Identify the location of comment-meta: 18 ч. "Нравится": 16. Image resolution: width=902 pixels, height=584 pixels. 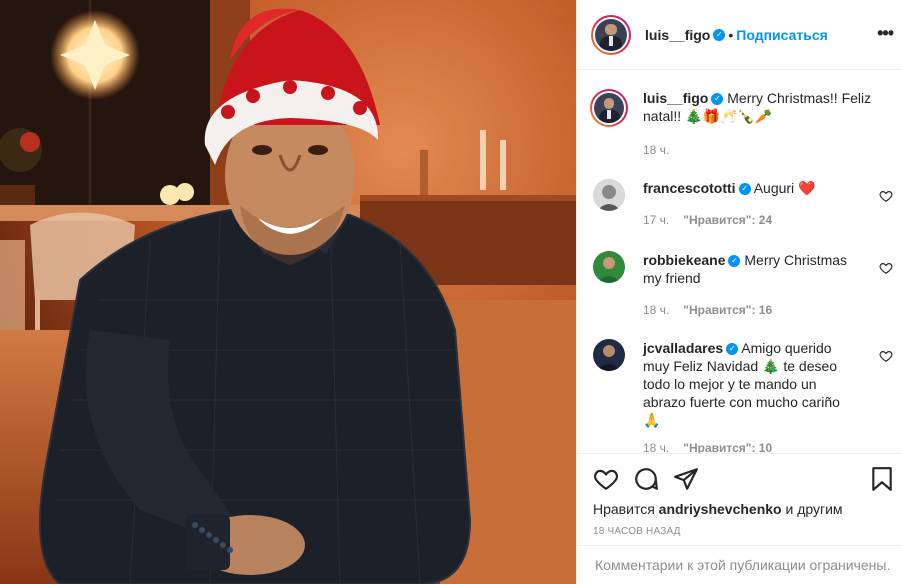
(748, 310).